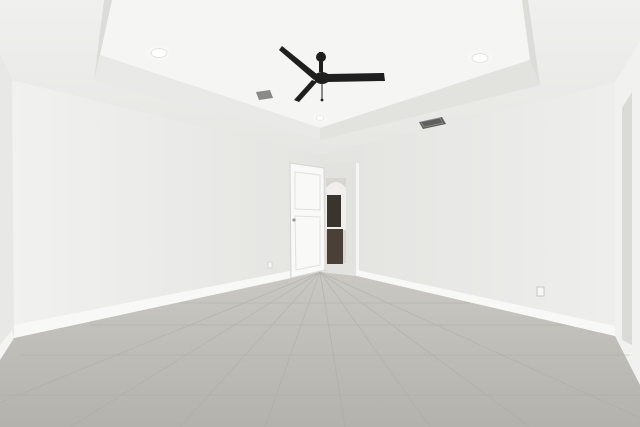 This screenshot has height=427, width=640. Describe the element at coordinates (341, 220) in the screenshot. I see `doorway` at that location.